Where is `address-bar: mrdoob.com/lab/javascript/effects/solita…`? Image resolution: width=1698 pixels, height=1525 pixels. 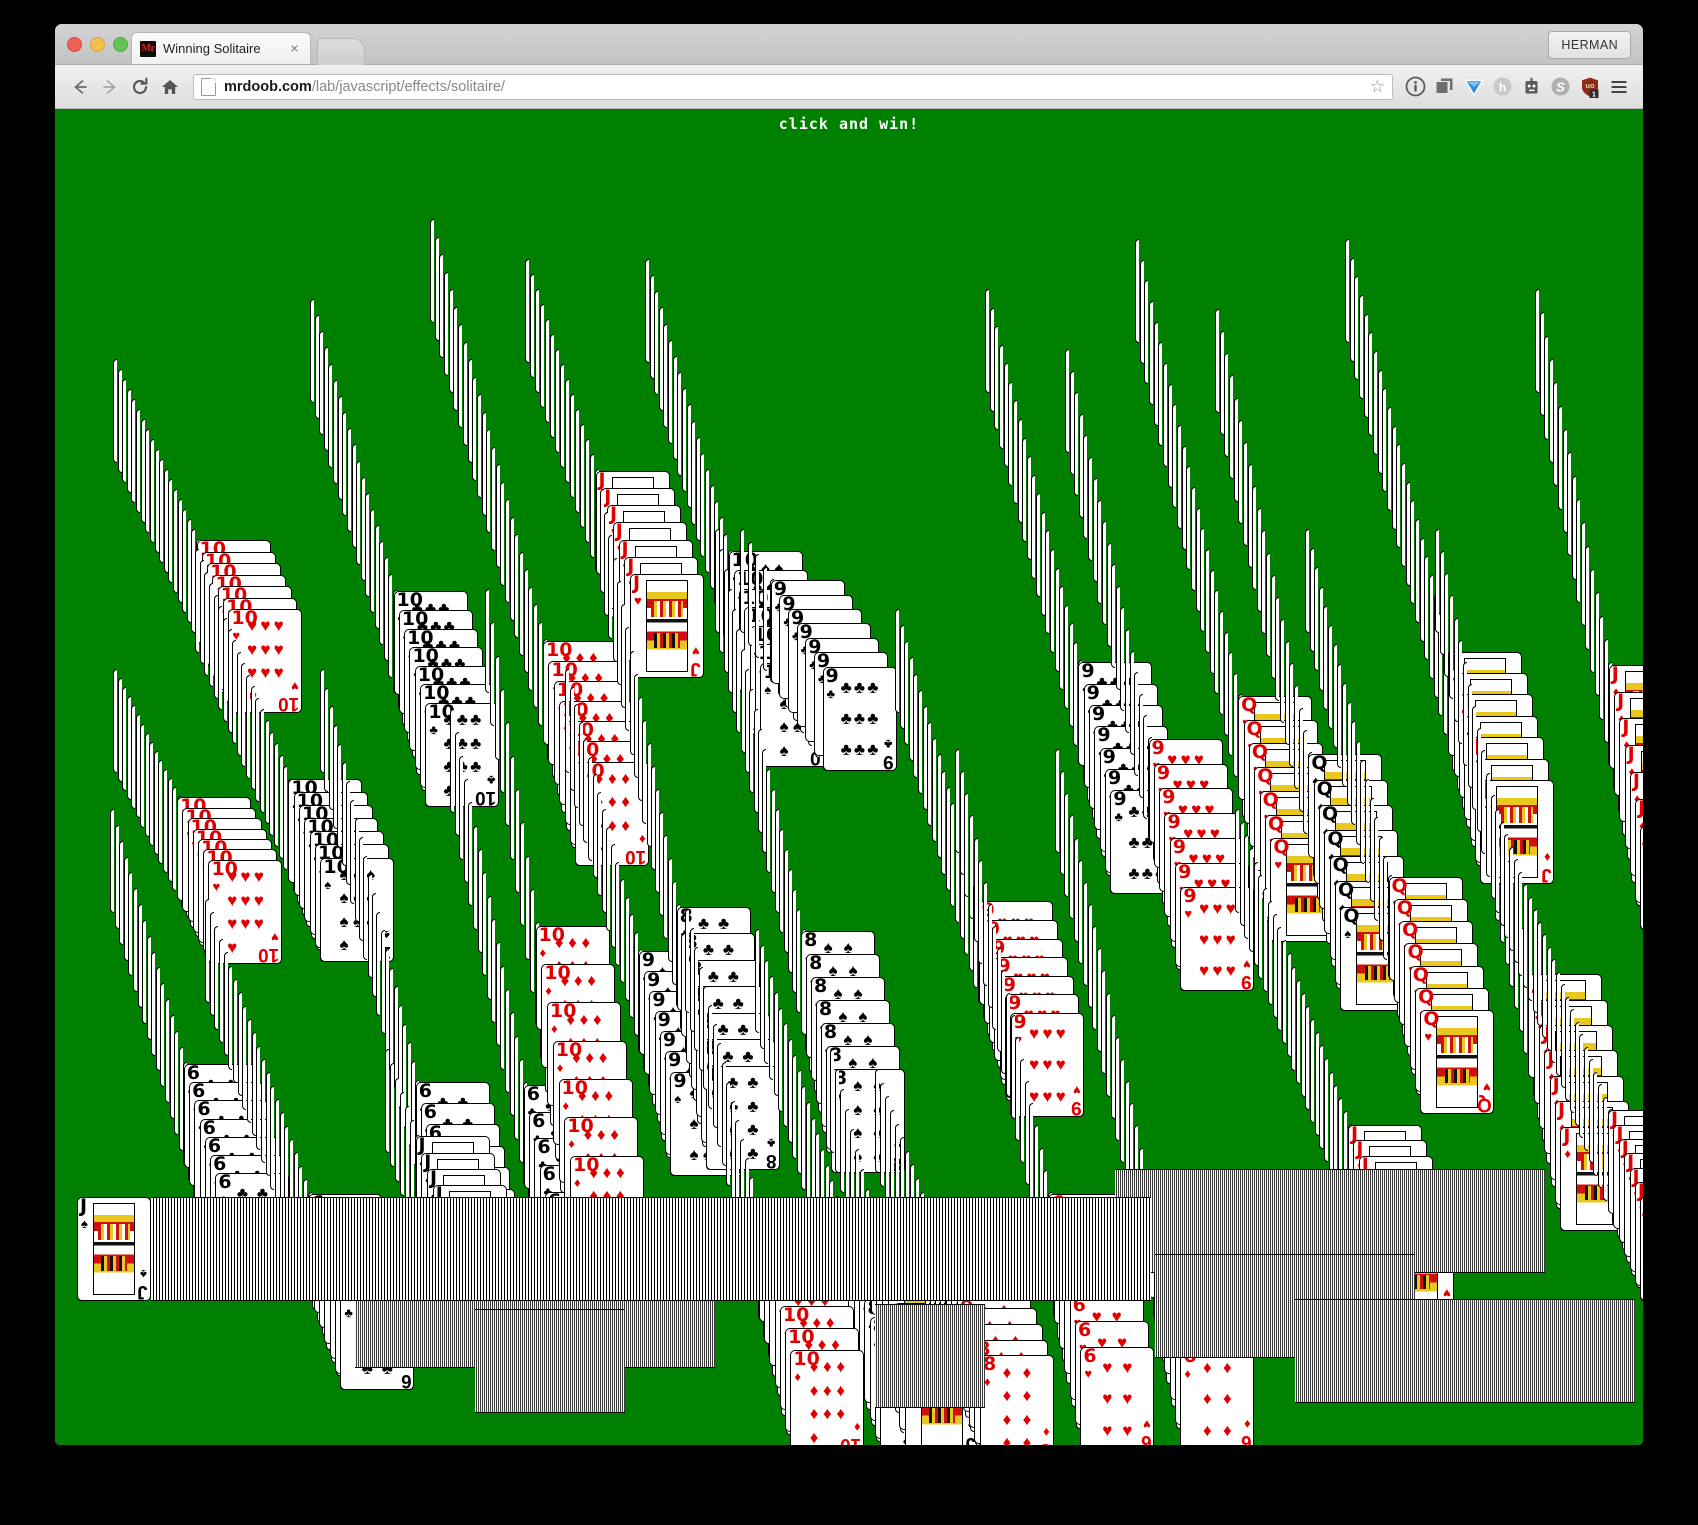
address-bar: mrdoob.com/lab/javascript/effects/solita… is located at coordinates (793, 86).